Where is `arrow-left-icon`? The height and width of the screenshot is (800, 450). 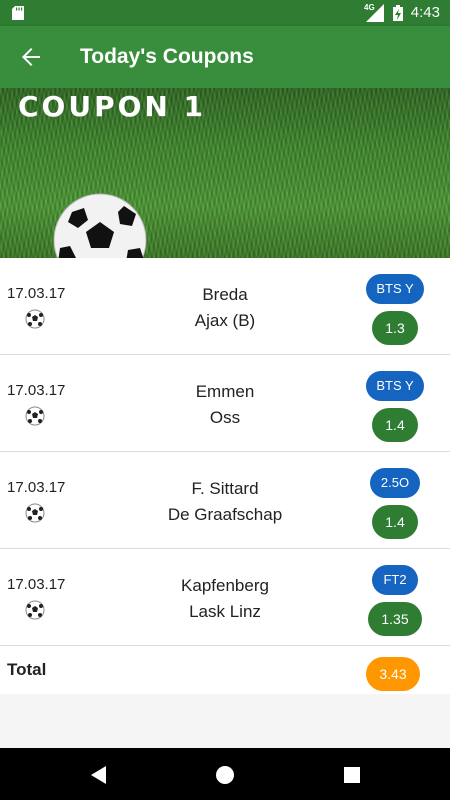
arrow-left-icon is located at coordinates (31, 57).